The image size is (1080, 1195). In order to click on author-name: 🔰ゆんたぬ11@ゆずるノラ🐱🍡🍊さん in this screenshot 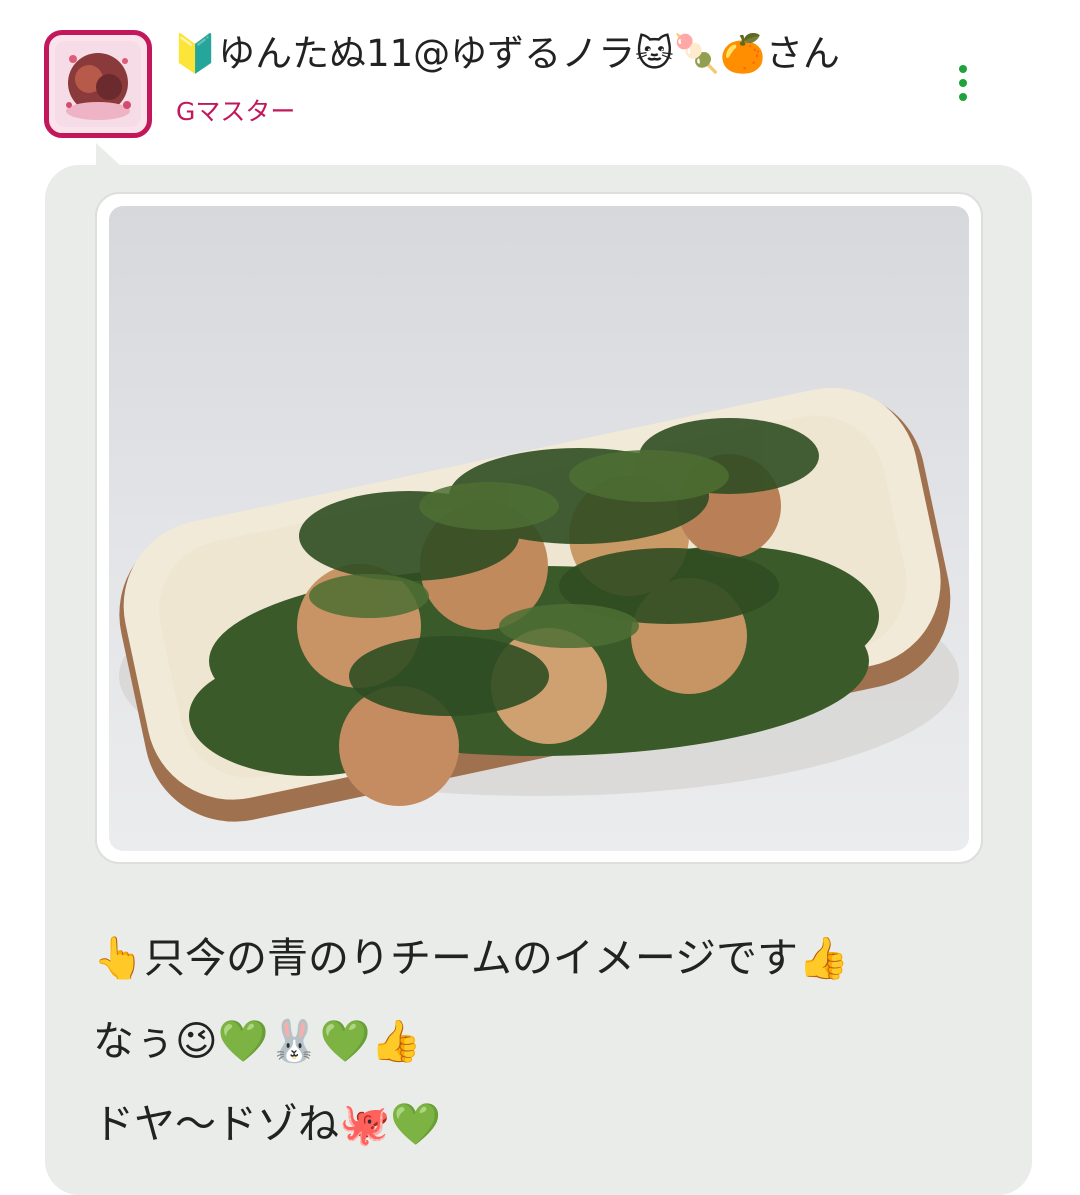, I will do `click(506, 54)`.